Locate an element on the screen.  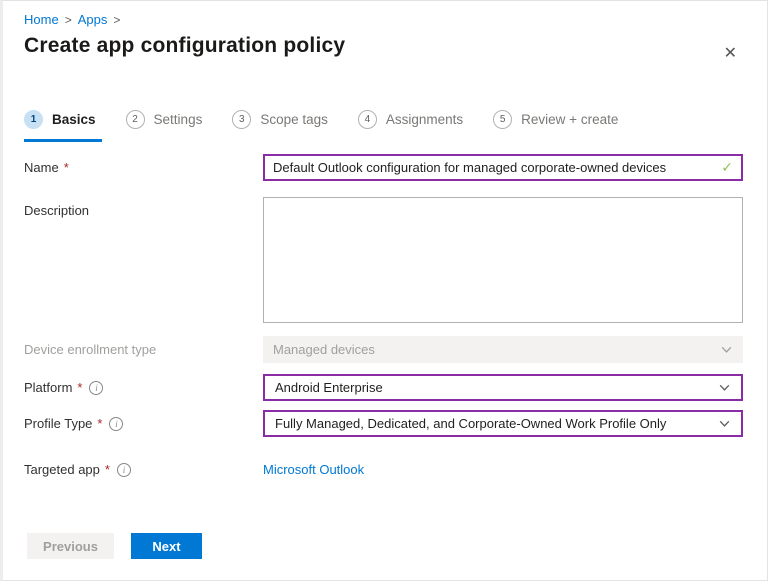
tab-assignments: 4 Assignments is located at coordinates (410, 126).